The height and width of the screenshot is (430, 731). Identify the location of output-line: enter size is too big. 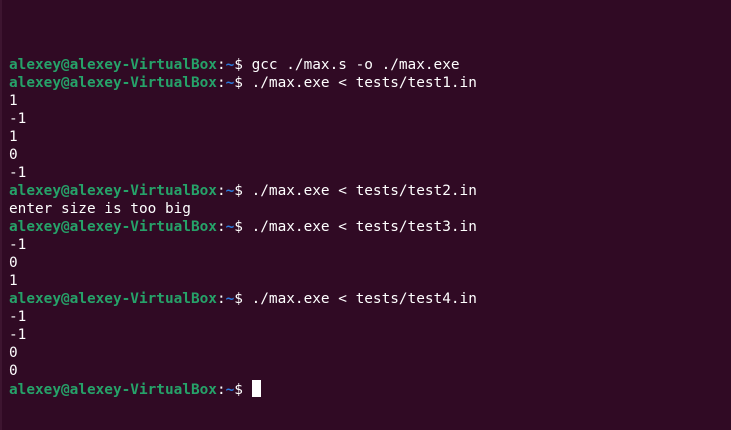
(370, 209).